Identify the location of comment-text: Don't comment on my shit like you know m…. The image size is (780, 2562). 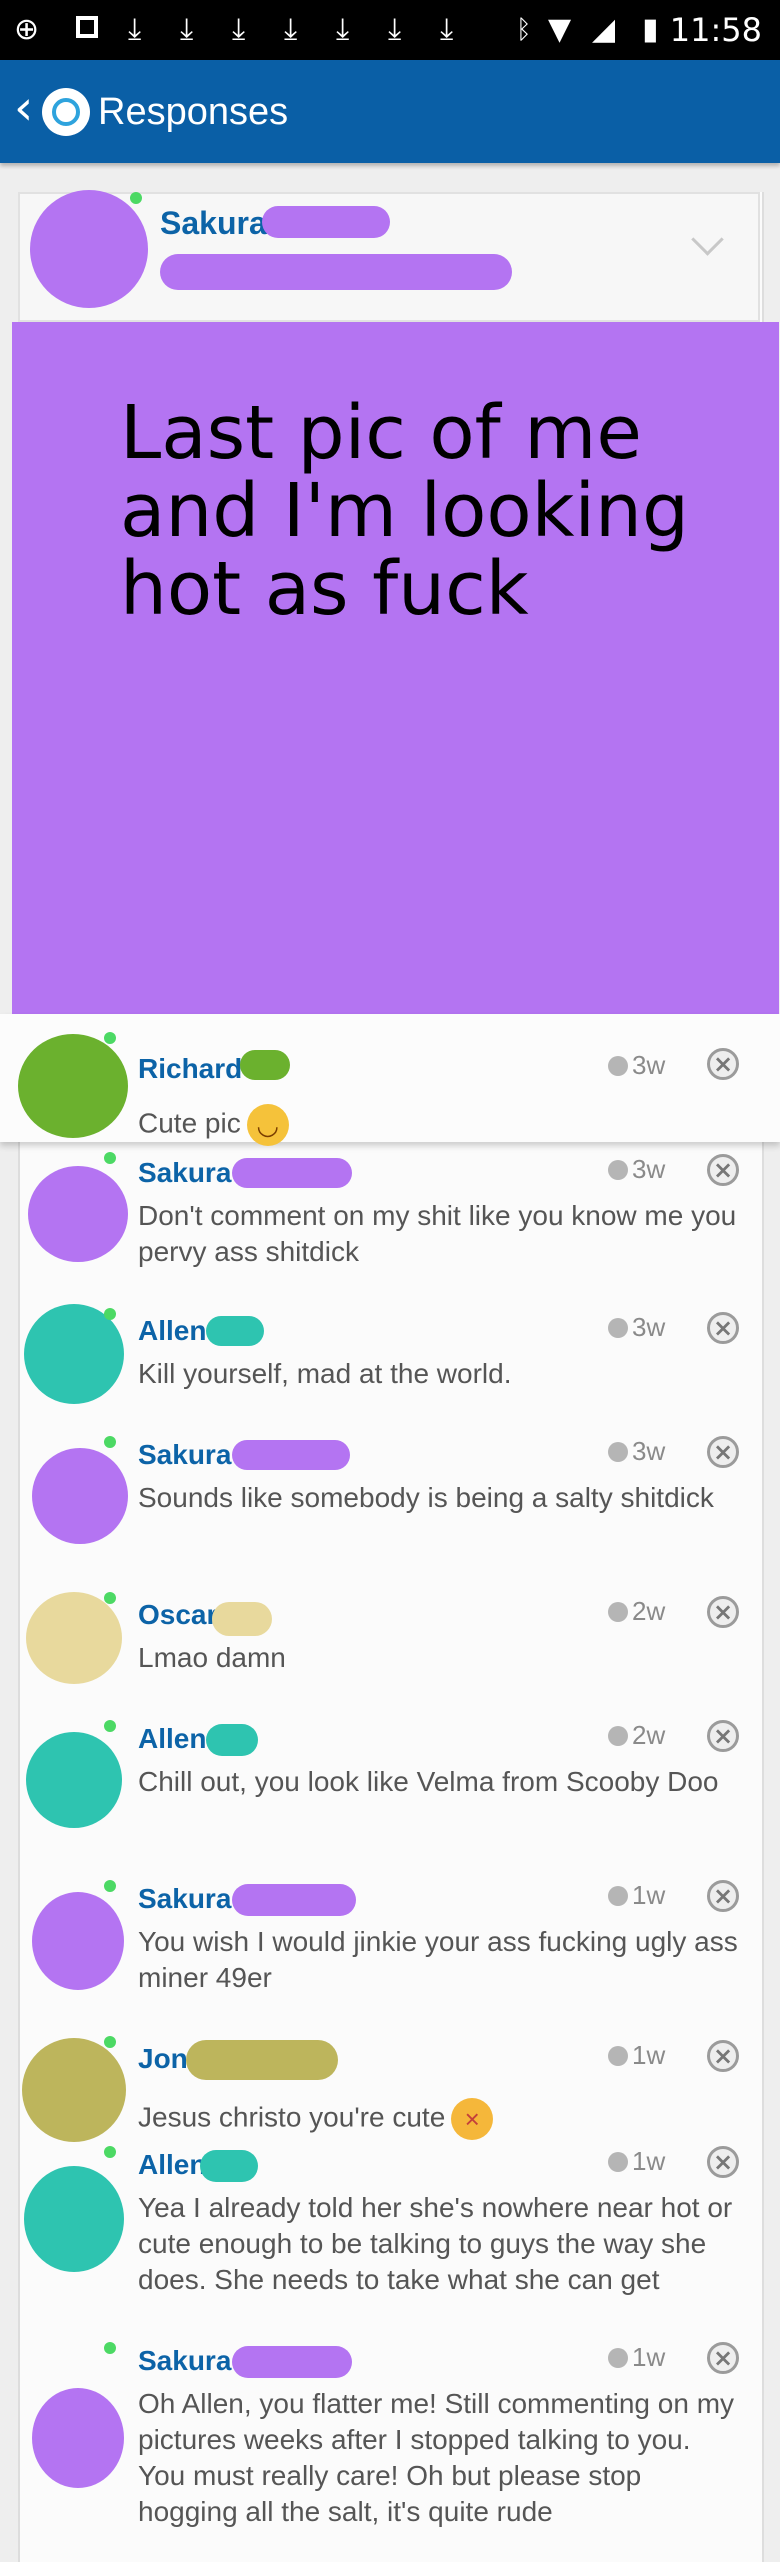
(437, 1233).